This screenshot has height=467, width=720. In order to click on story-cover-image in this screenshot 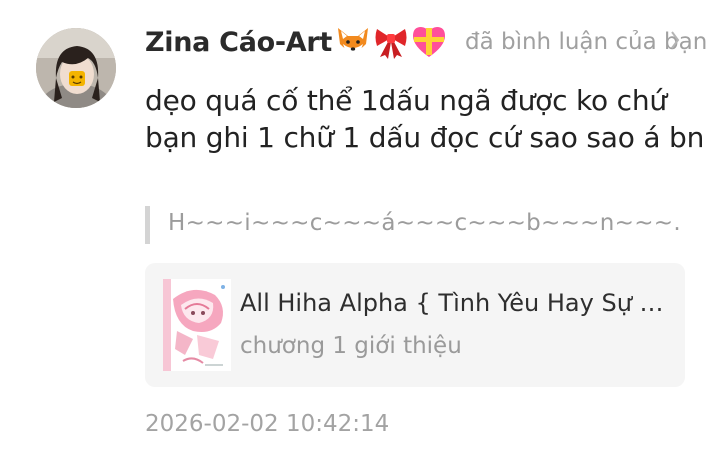, I will do `click(197, 325)`.